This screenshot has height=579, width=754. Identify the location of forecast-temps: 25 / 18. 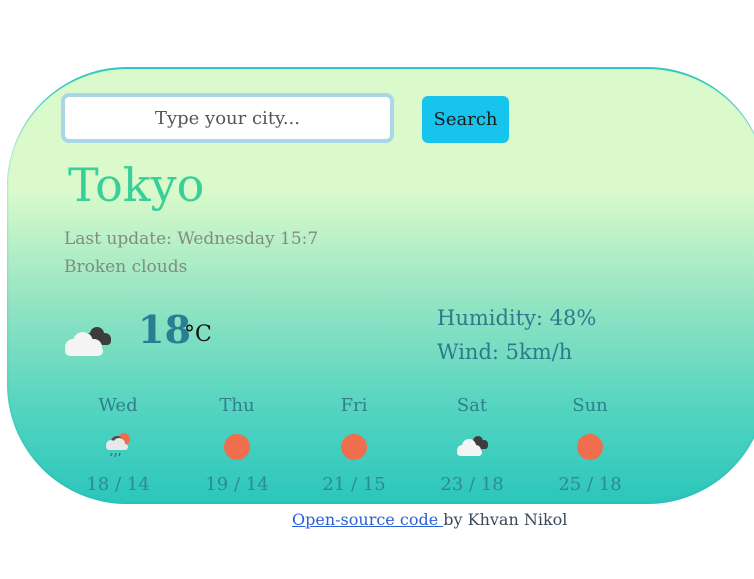
(590, 484).